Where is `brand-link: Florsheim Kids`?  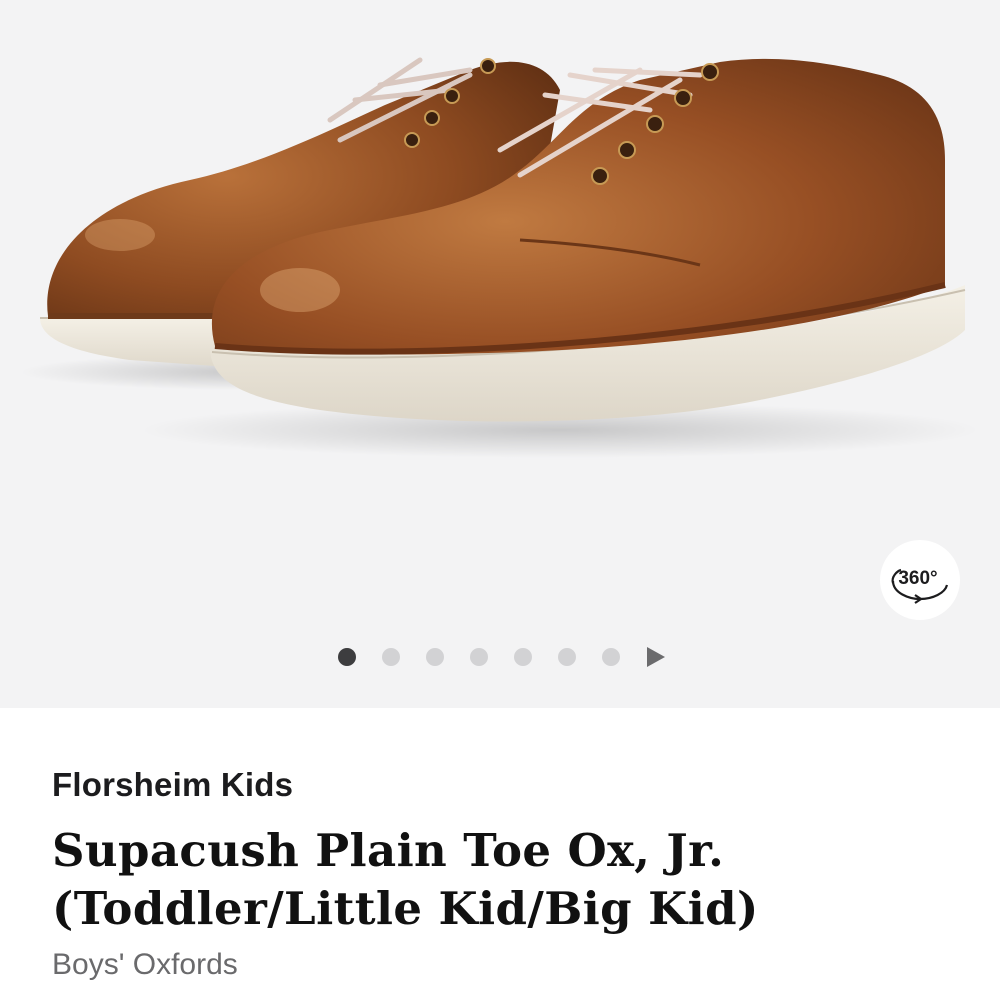 brand-link: Florsheim Kids is located at coordinates (172, 785).